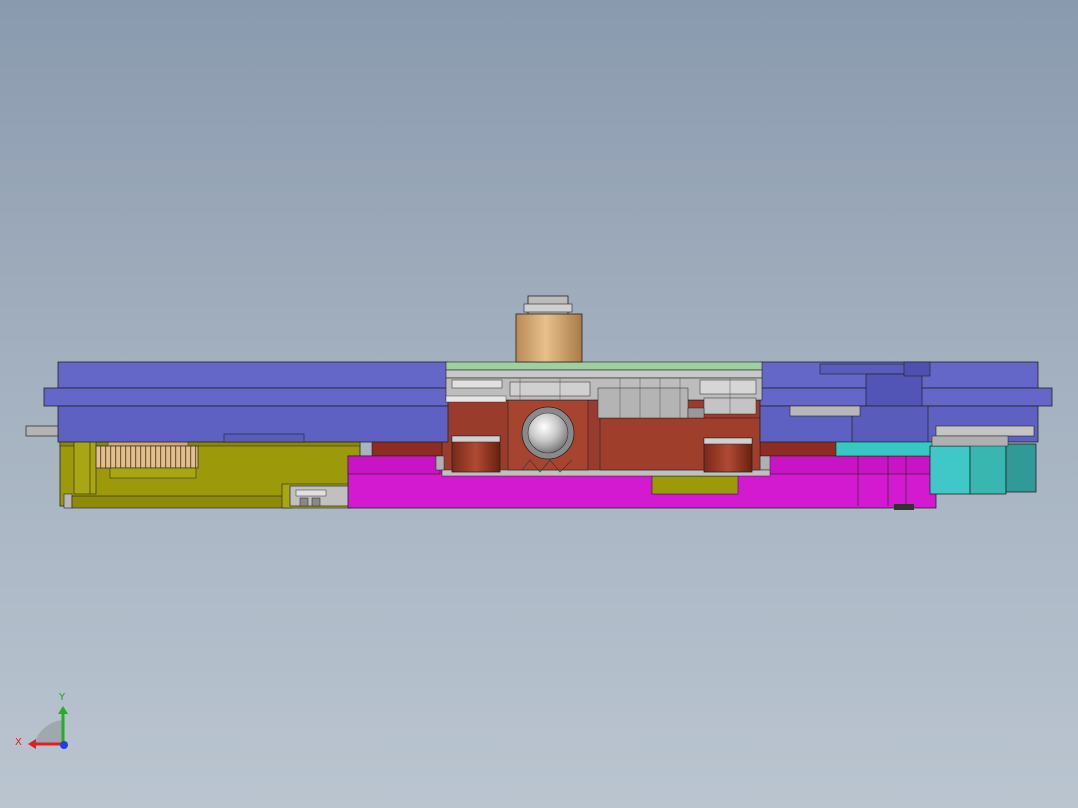 This screenshot has height=808, width=1078. Describe the element at coordinates (41, 720) in the screenshot. I see `axis-triad: Y X` at that location.